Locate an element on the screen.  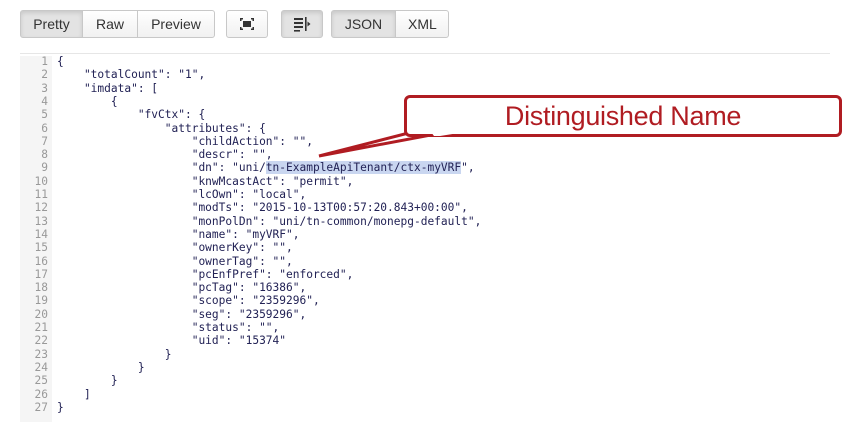
code-text: "ownerTag": "", is located at coordinates (175, 261).